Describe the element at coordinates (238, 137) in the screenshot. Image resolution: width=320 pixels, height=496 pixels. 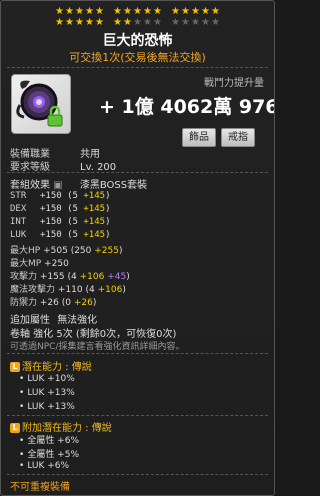
I see `ring-button: 戒指` at that location.